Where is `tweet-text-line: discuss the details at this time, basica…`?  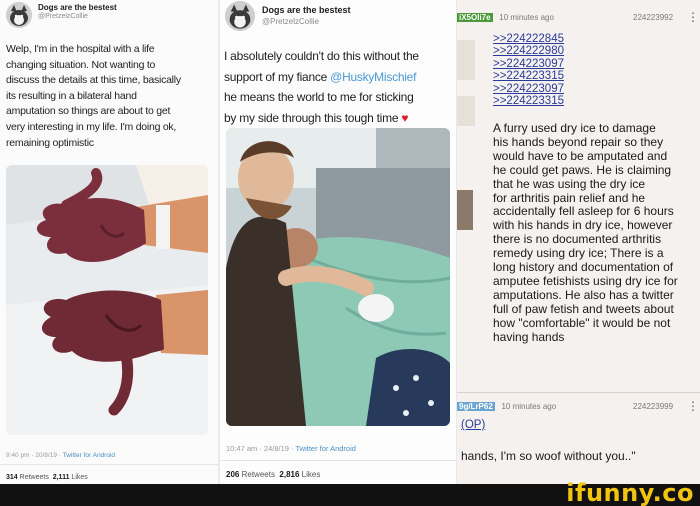 tweet-text-line: discuss the details at this time, basica… is located at coordinates (93, 80).